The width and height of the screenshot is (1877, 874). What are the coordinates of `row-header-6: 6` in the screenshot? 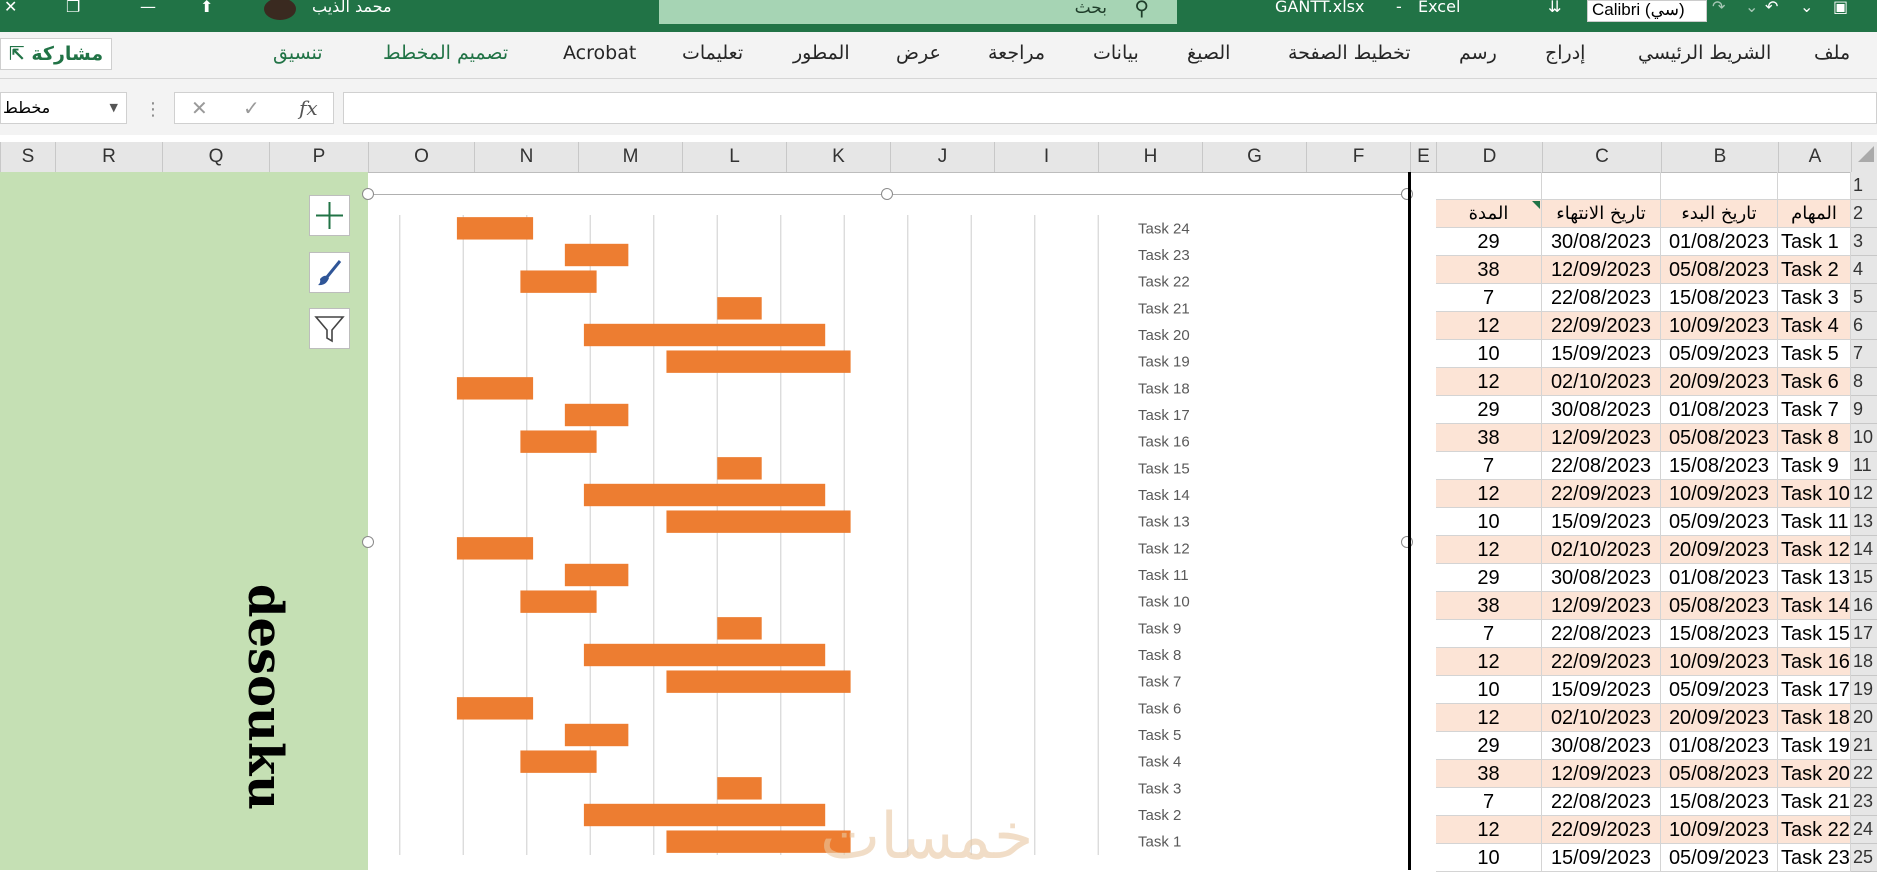 It's located at (1864, 326).